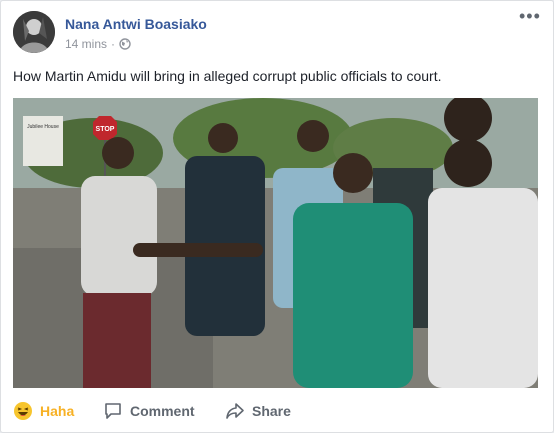  What do you see at coordinates (271, 411) in the screenshot?
I see `share-label: Share` at bounding box center [271, 411].